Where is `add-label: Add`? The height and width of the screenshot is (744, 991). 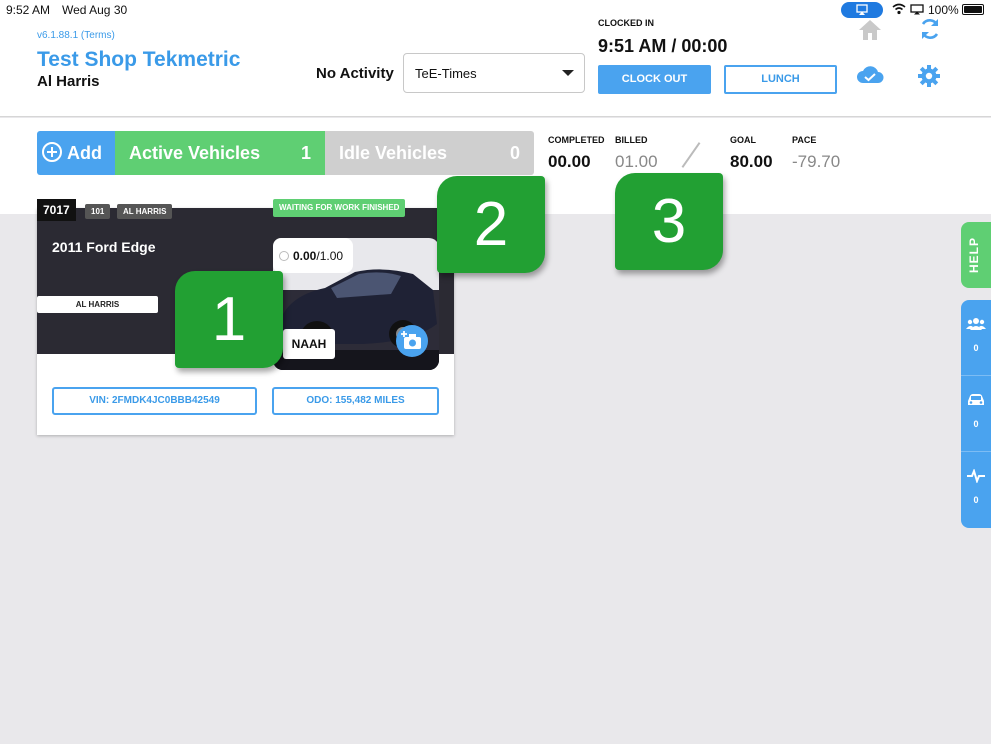 add-label: Add is located at coordinates (84, 153).